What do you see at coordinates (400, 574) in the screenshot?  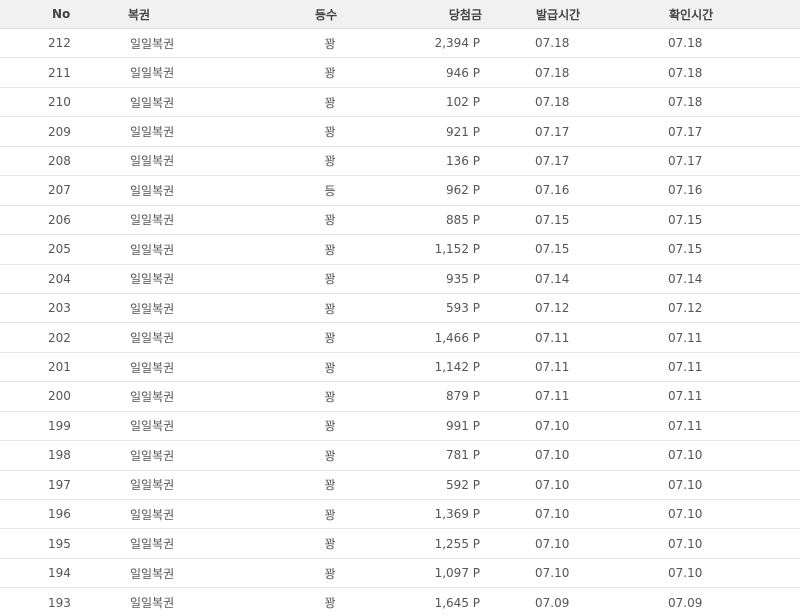 I see `table-row: 194 일일복권 꽝 1,097 P 07.10 07.10` at bounding box center [400, 574].